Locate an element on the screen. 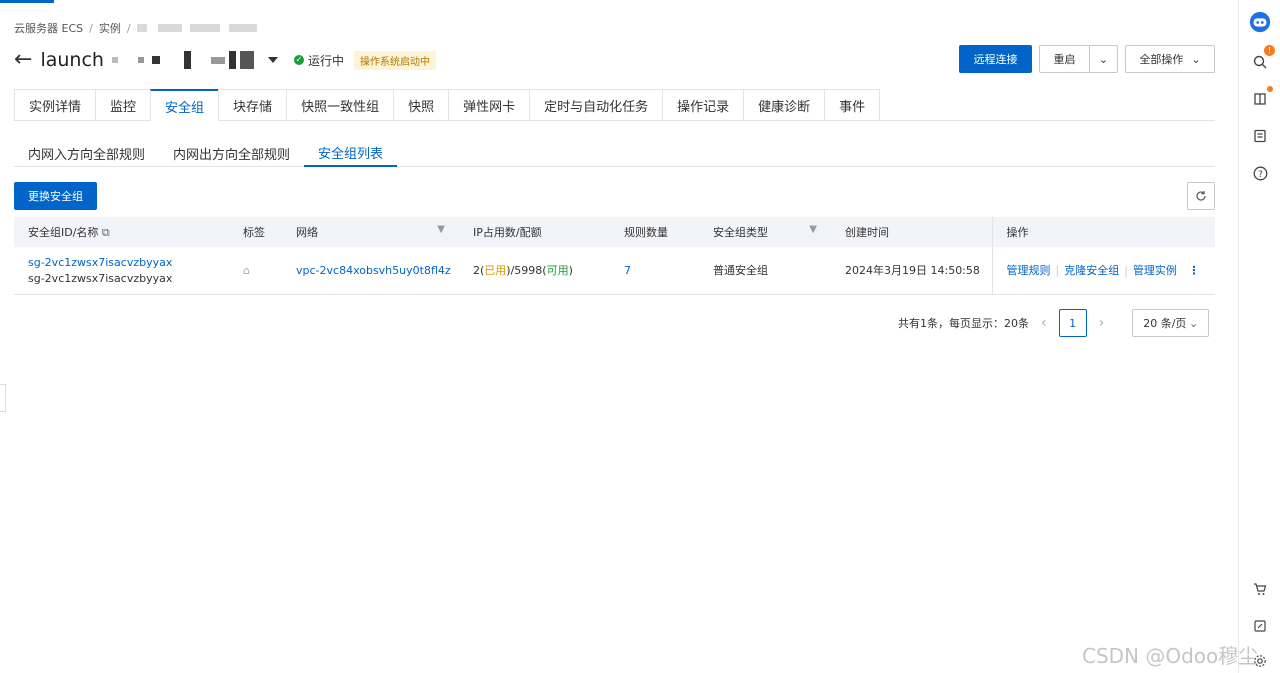 This screenshot has height=673, width=1280. cell-ip-quota: 2(已用)/5998(可用) is located at coordinates (534, 271).